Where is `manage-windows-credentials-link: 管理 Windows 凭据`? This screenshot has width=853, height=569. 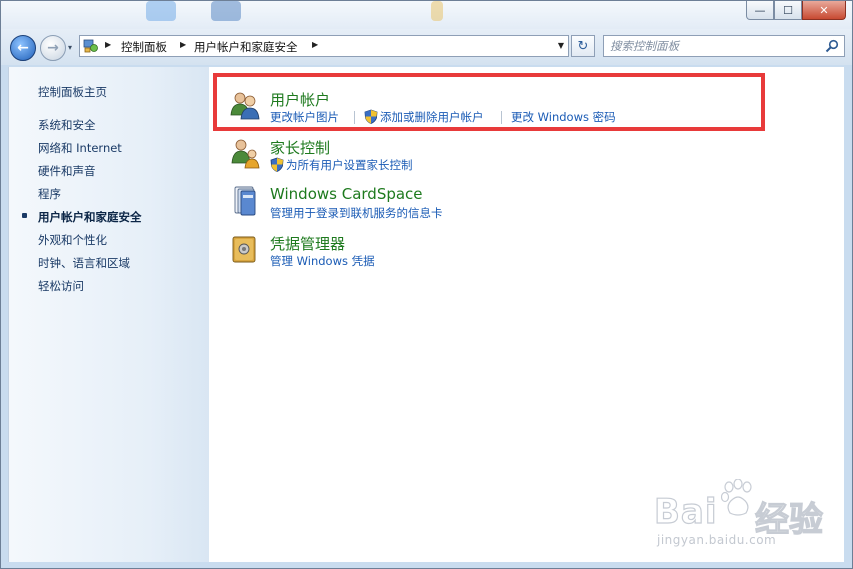 manage-windows-credentials-link: 管理 Windows 凭据 is located at coordinates (322, 261).